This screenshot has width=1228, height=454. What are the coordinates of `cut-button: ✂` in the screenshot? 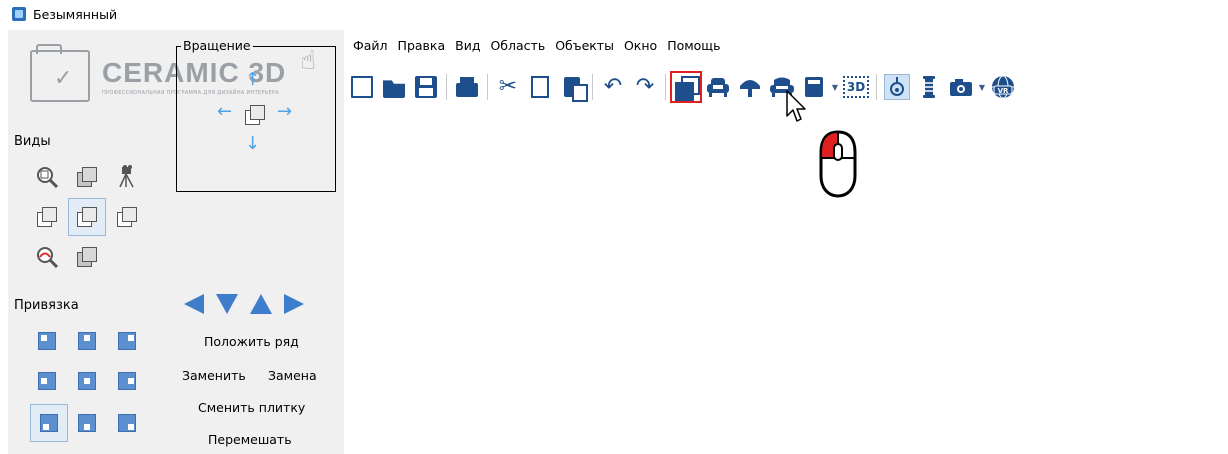 It's located at (508, 87).